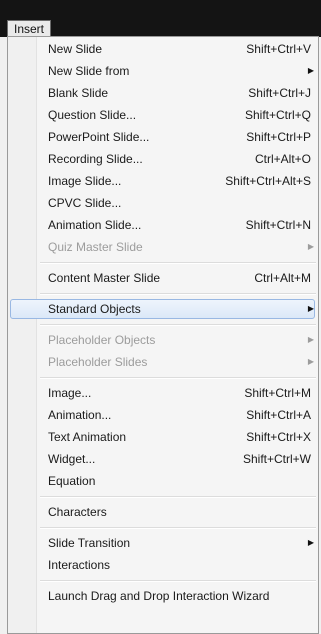 The width and height of the screenshot is (321, 634). I want to click on menu-item-label: Content Master Slide, so click(104, 278).